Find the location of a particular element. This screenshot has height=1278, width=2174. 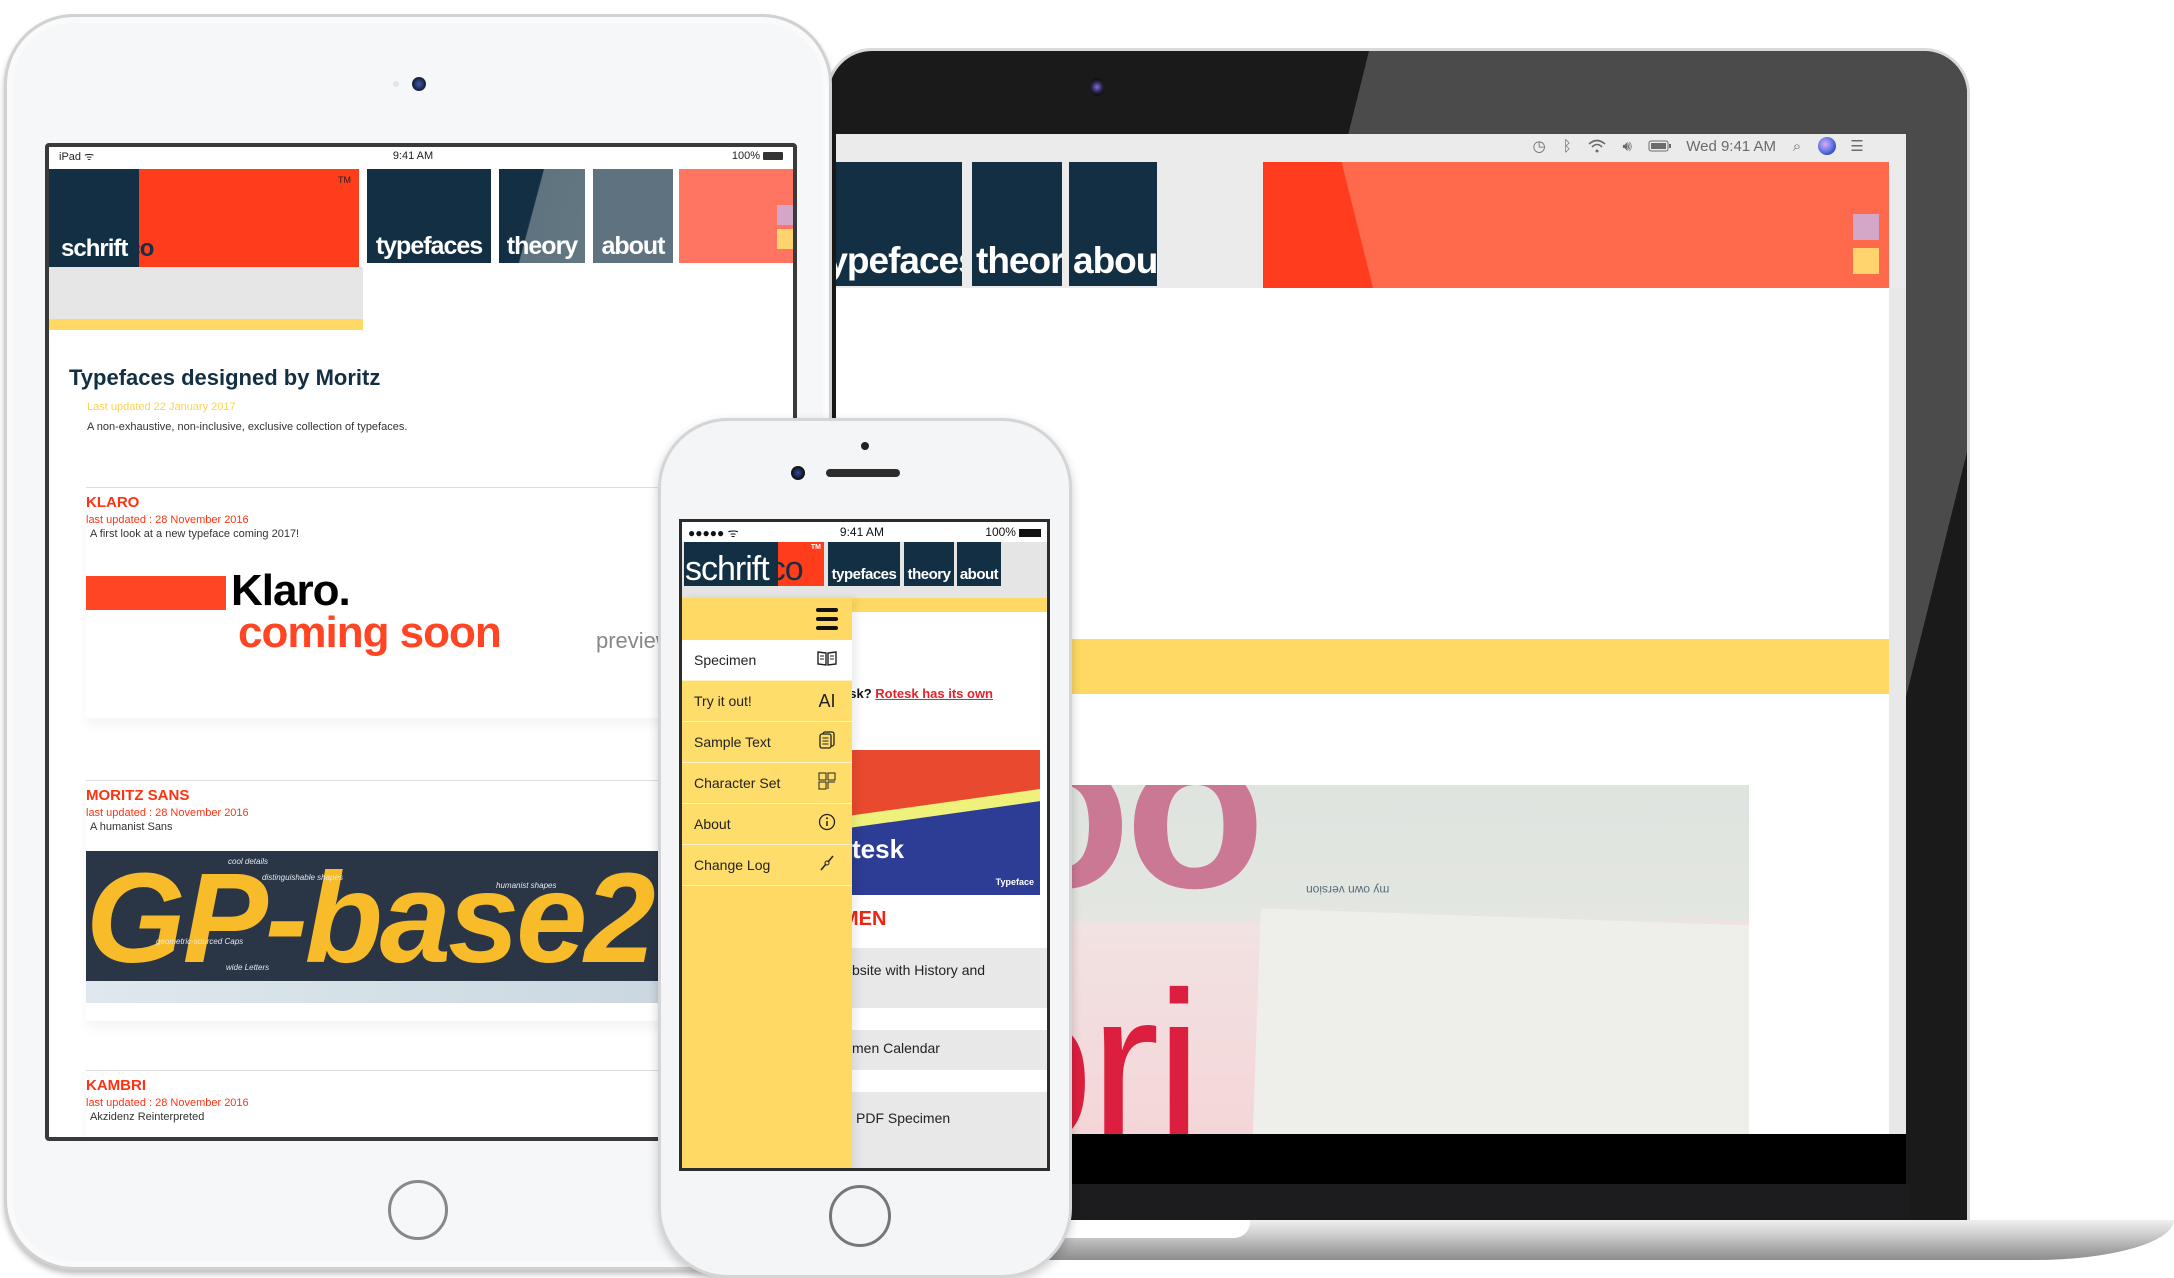

page-scrollbar is located at coordinates (1897, 711).